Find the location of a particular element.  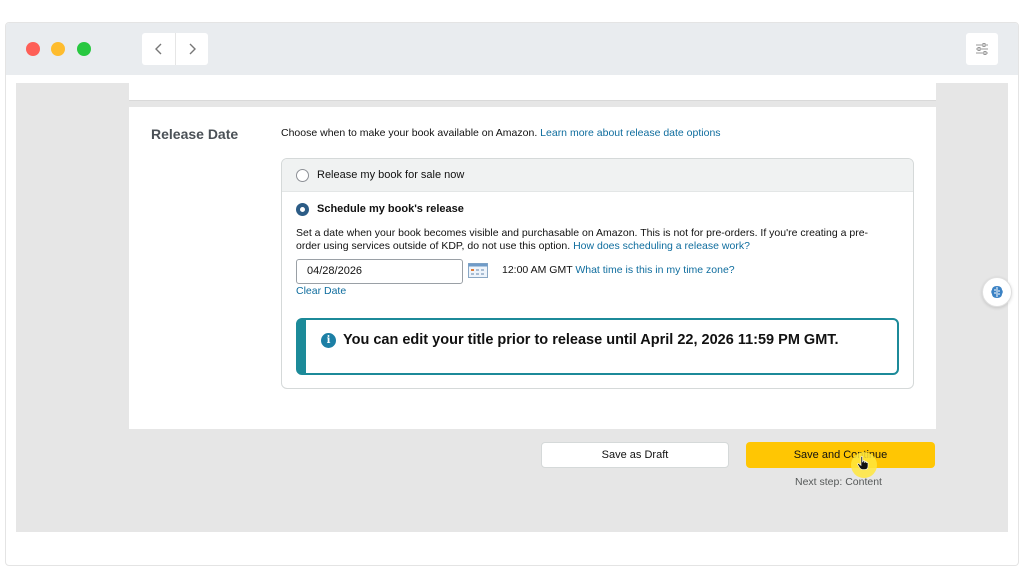

chevron-right-icon is located at coordinates (192, 49).